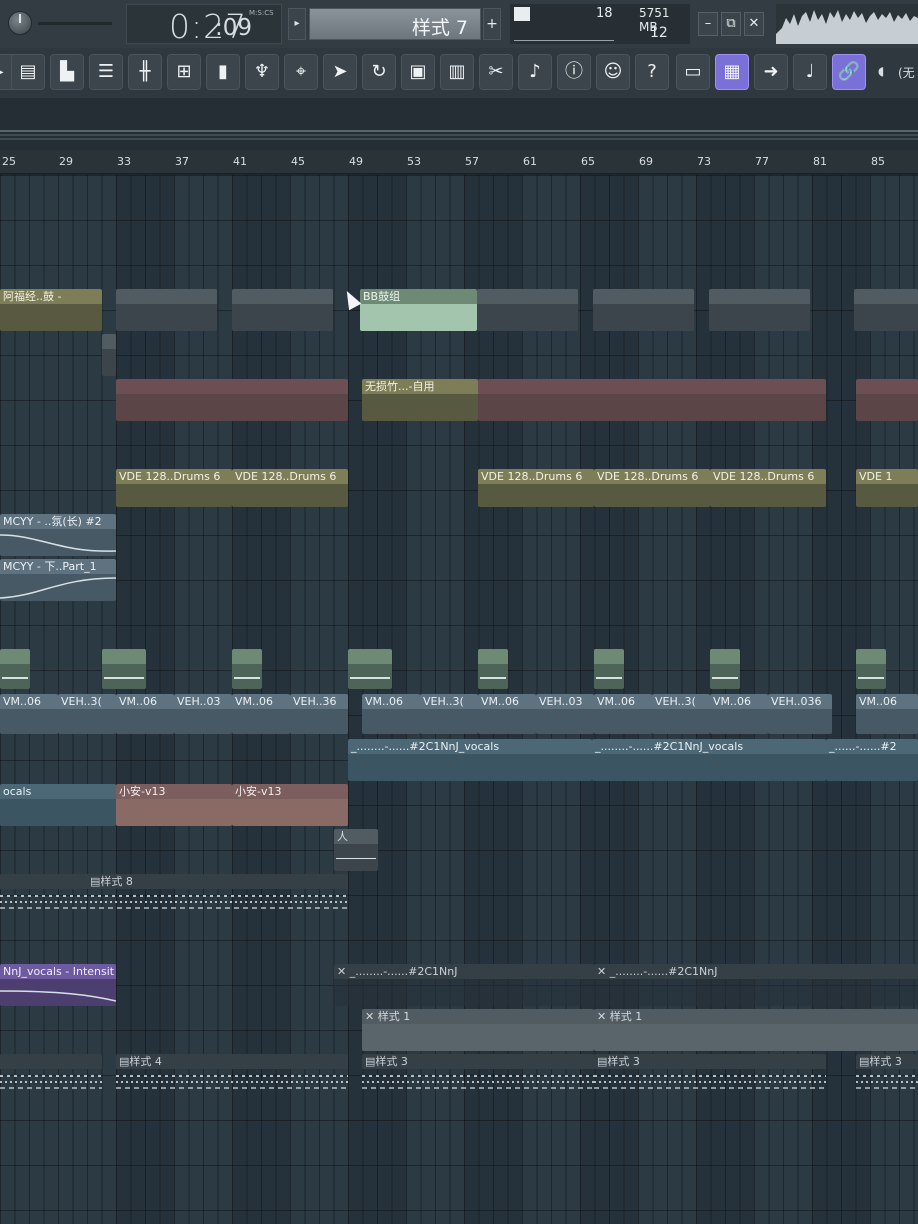  Describe the element at coordinates (223, 72) in the screenshot. I see `plugin-icon: ▮` at that location.